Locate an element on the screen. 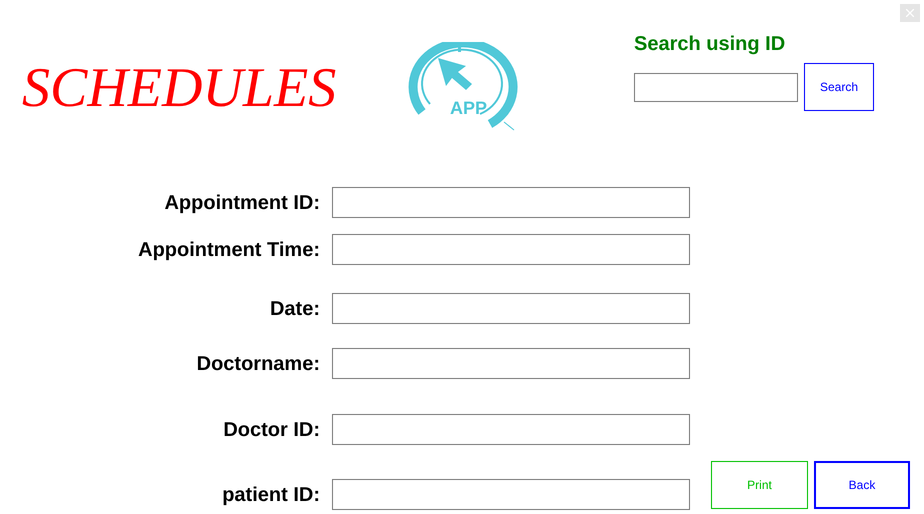 The width and height of the screenshot is (924, 514). search-button: Search is located at coordinates (839, 87).